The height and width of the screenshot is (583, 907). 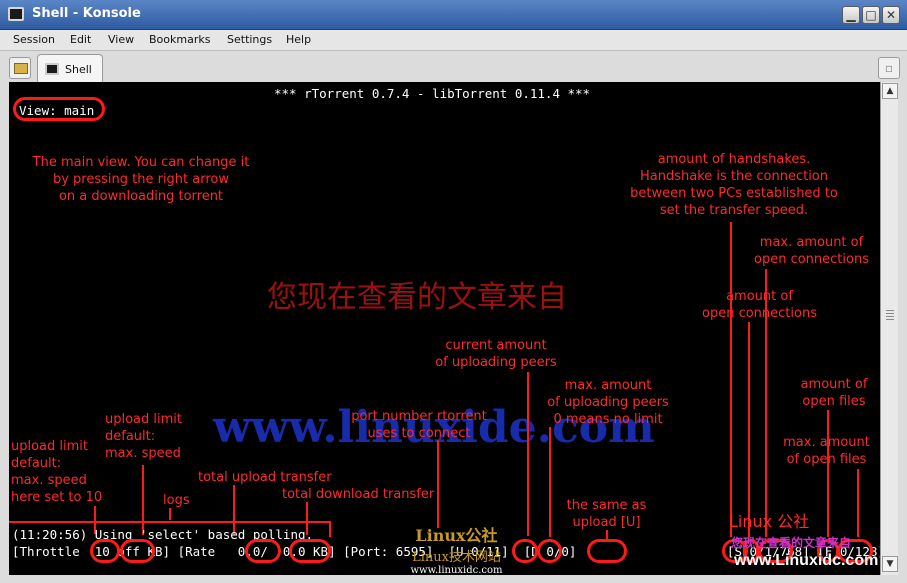 What do you see at coordinates (170, 514) in the screenshot?
I see `connector-logs` at bounding box center [170, 514].